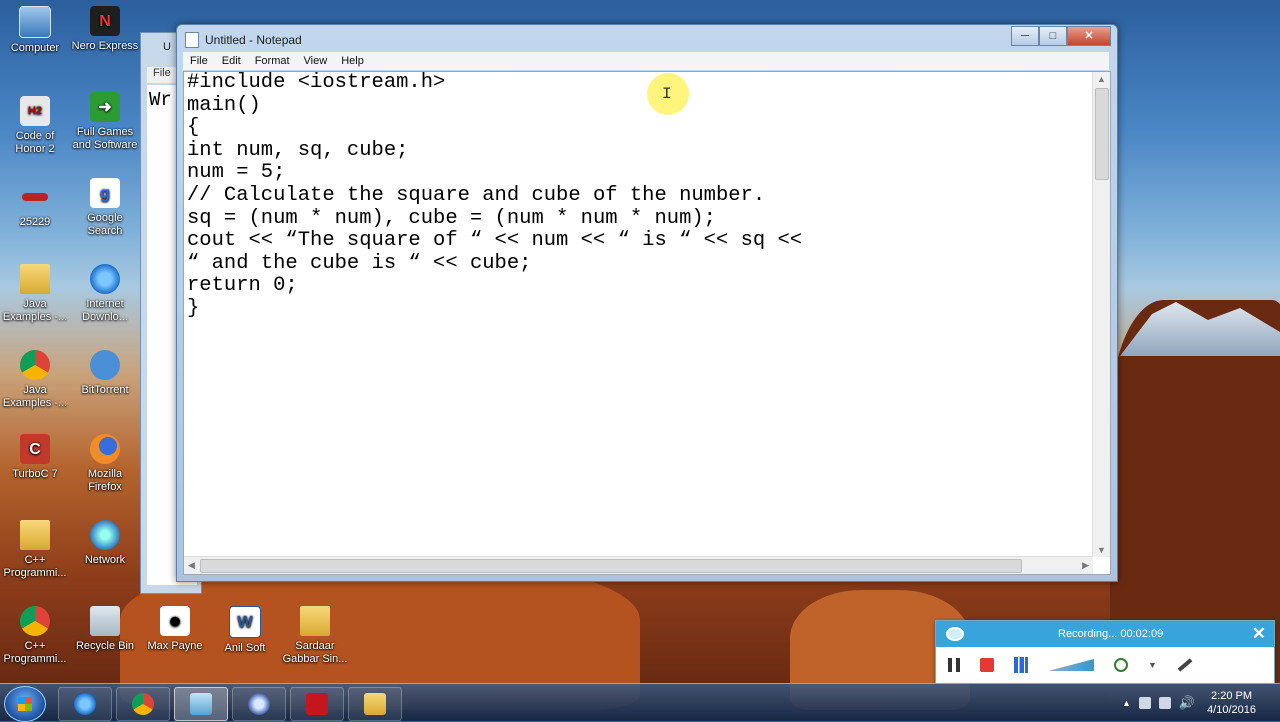  What do you see at coordinates (105, 46) in the screenshot?
I see `desktop-icon-label: Nero Express` at bounding box center [105, 46].